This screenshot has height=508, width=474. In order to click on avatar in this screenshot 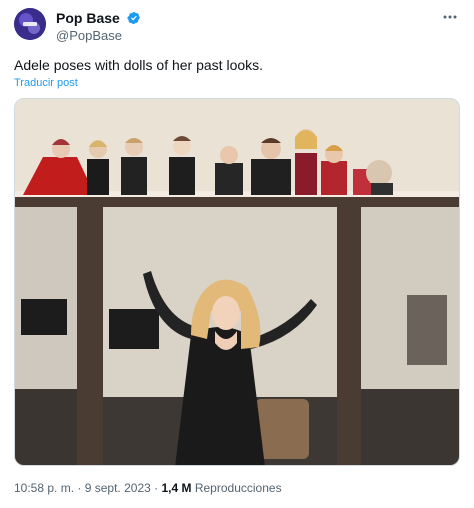, I will do `click(30, 24)`.